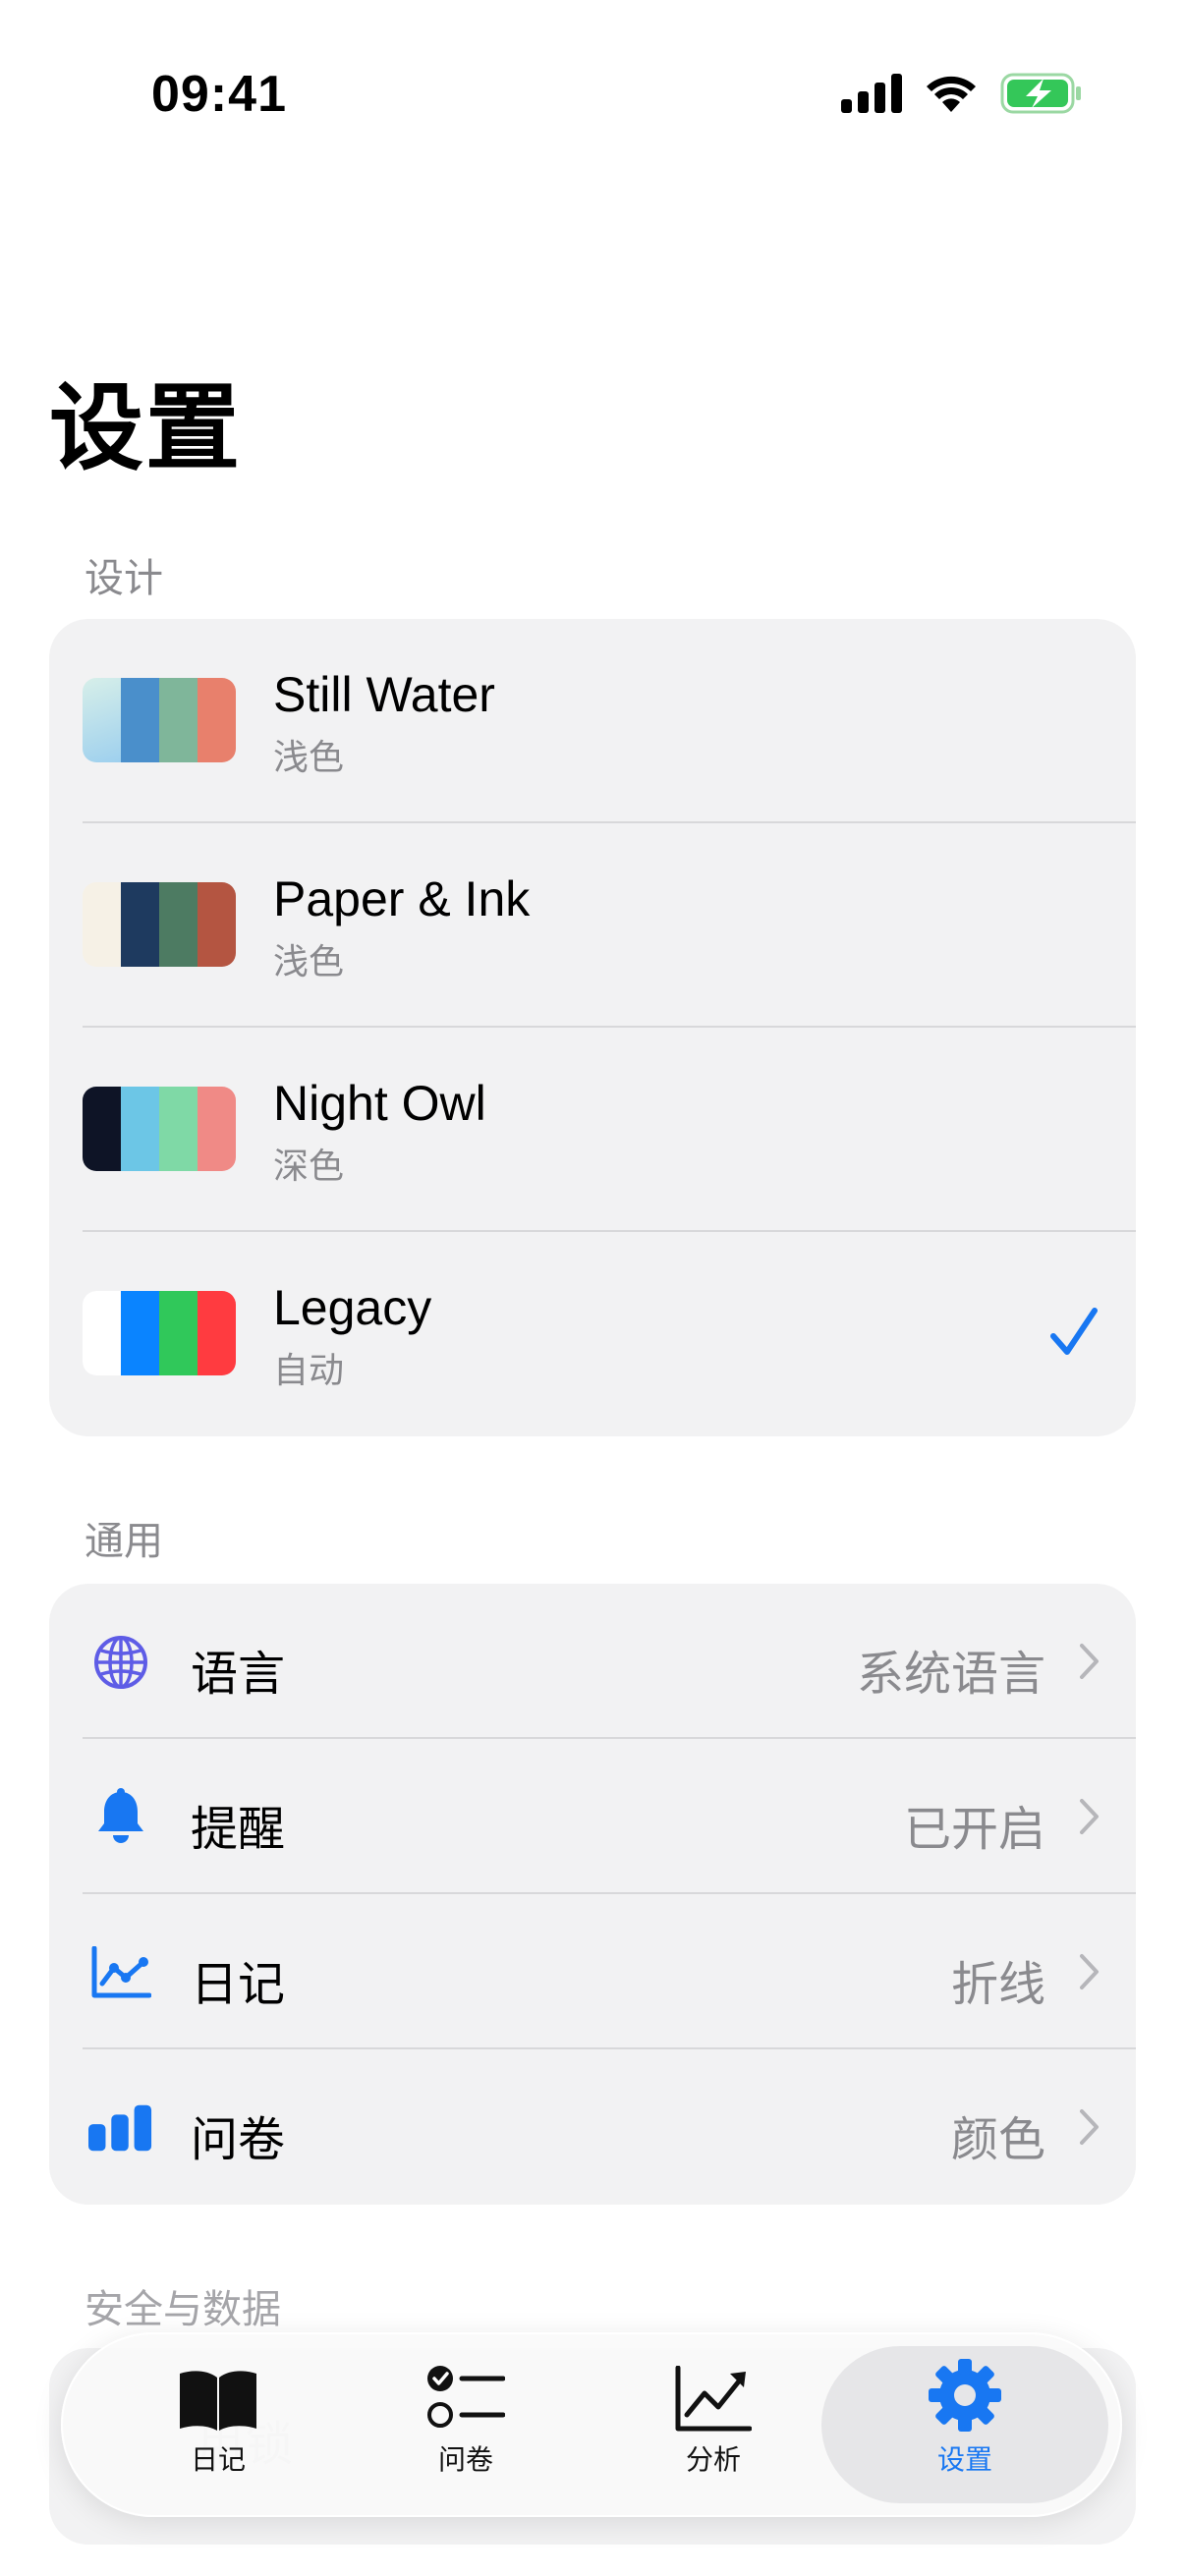  What do you see at coordinates (124, 1541) in the screenshot?
I see `section-header-general: 通用` at bounding box center [124, 1541].